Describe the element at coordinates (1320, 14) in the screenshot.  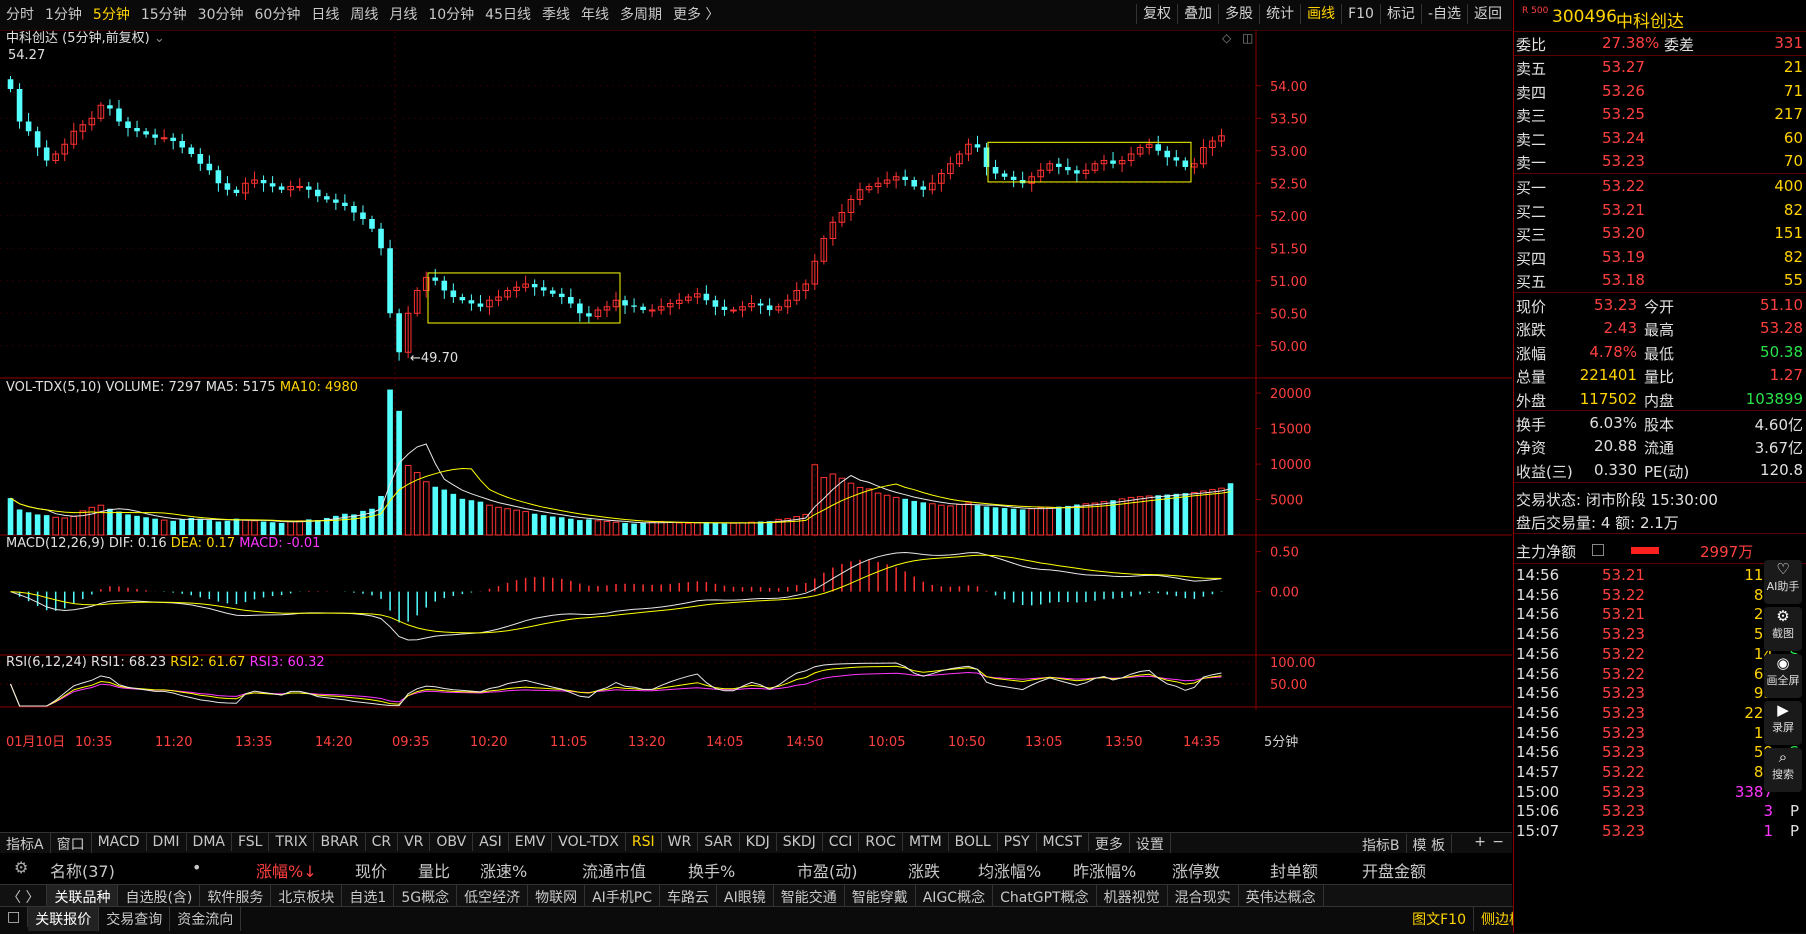
I see `tool-button: 画线` at that location.